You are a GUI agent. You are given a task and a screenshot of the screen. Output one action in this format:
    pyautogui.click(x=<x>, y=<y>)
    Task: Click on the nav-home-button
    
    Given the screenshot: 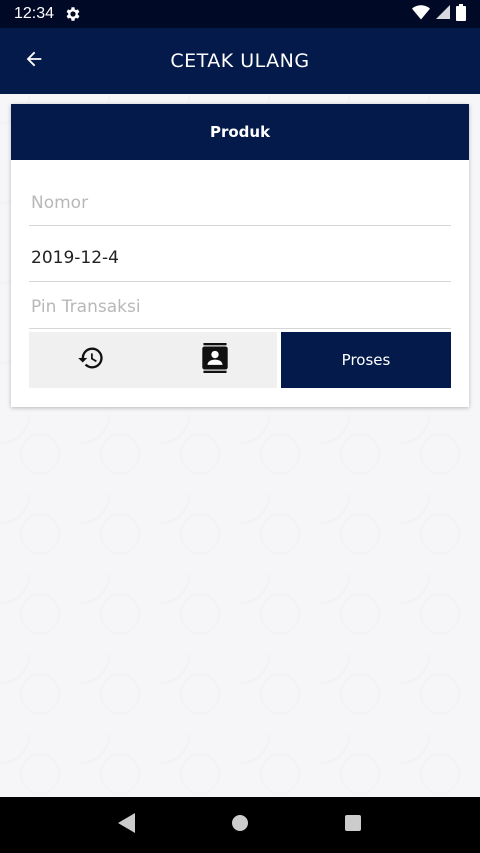 What is the action you would take?
    pyautogui.click(x=240, y=825)
    